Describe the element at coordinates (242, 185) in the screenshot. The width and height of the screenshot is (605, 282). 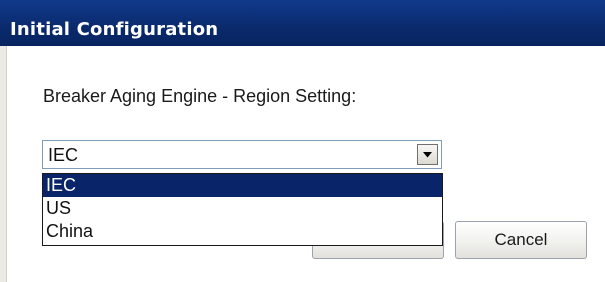
I see `region-option-iec: IEC` at that location.